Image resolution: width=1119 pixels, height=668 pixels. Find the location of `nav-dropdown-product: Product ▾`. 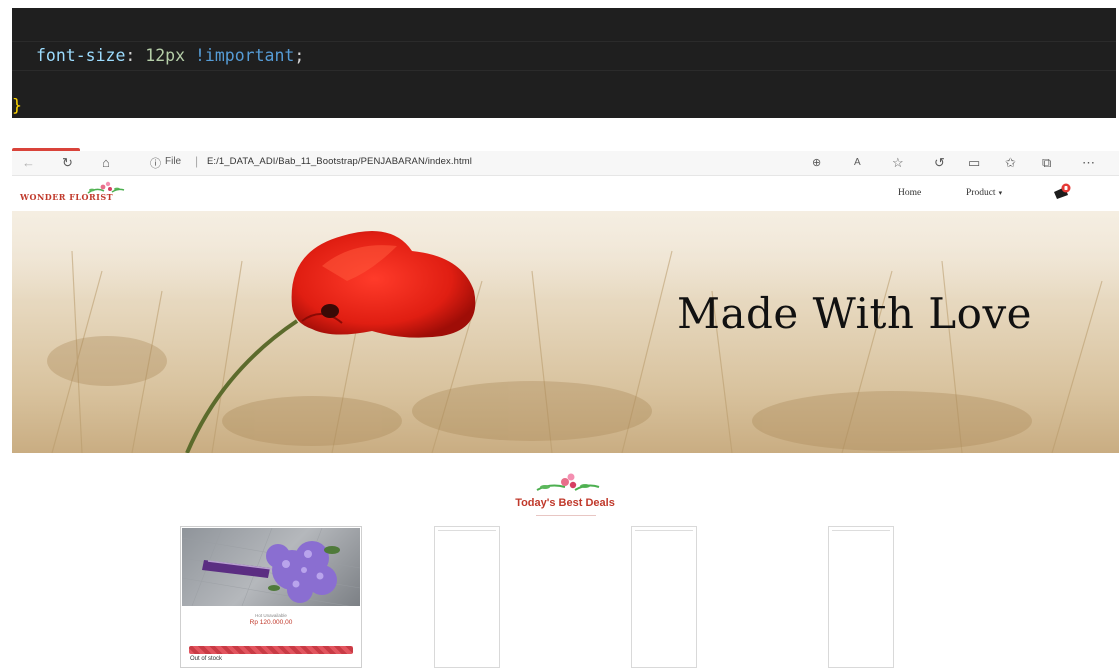

nav-dropdown-product: Product ▾ is located at coordinates (984, 193).